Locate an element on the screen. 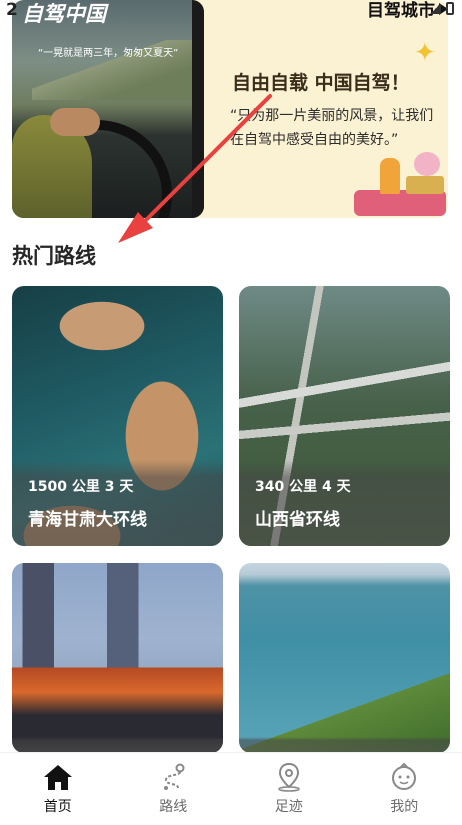 This screenshot has width=462, height=825. route-name: 山西省环线 is located at coordinates (297, 520).